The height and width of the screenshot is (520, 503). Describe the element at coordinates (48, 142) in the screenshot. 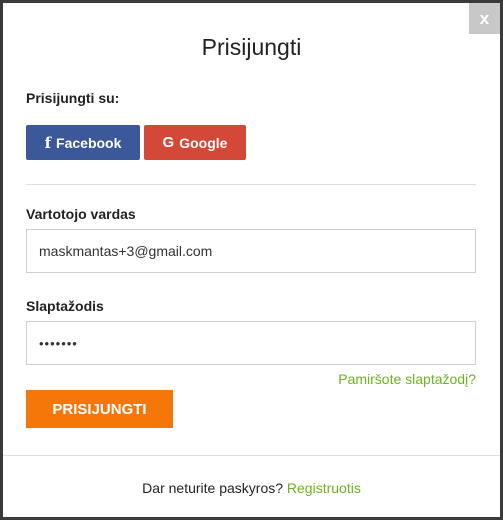

I see `facebook-icon: f` at that location.